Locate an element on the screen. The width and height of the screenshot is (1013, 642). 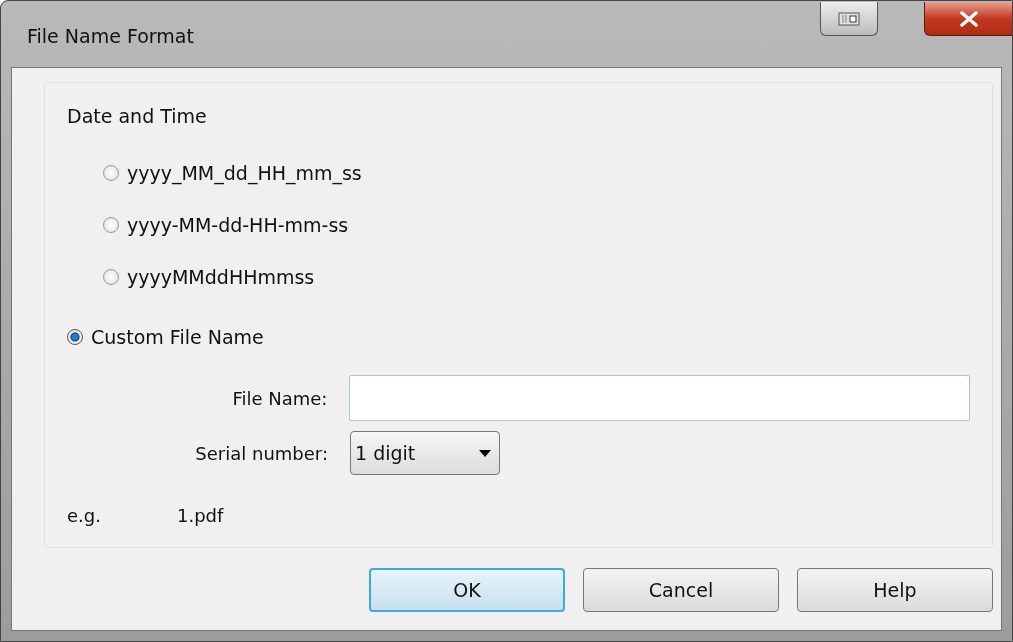
close-button is located at coordinates (968, 19).